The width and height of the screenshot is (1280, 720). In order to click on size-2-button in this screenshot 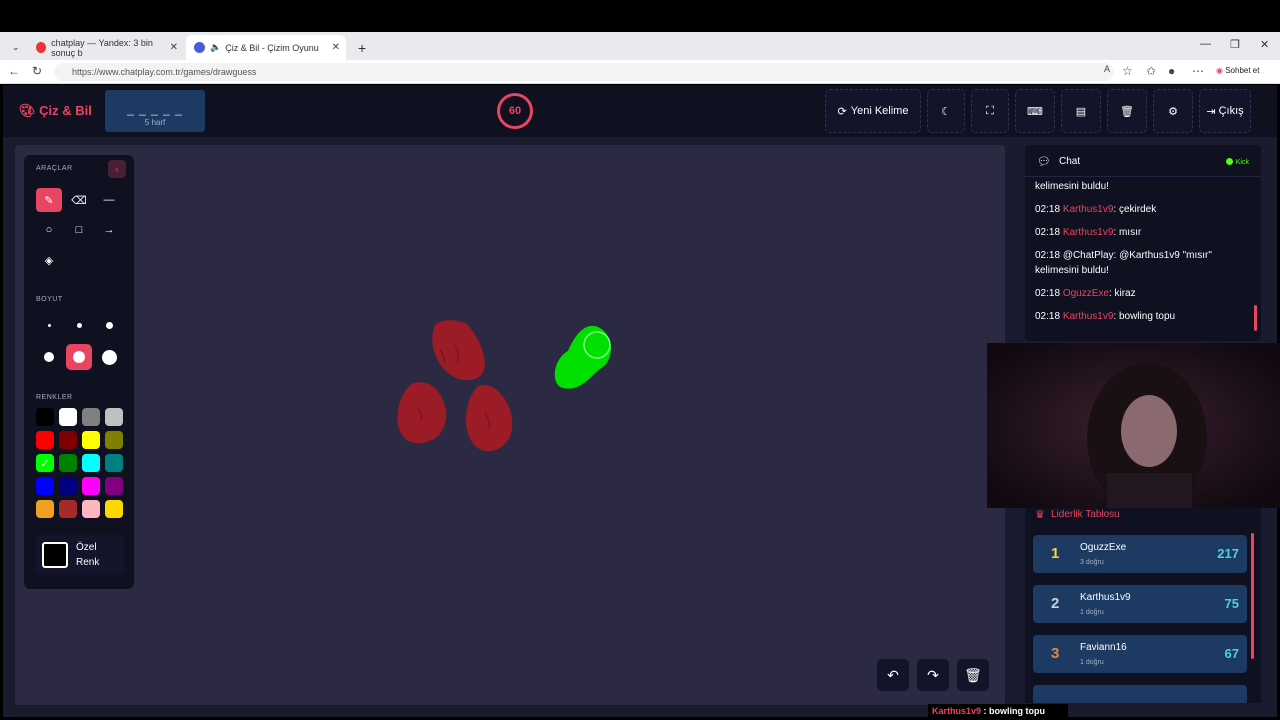, I will do `click(79, 325)`.